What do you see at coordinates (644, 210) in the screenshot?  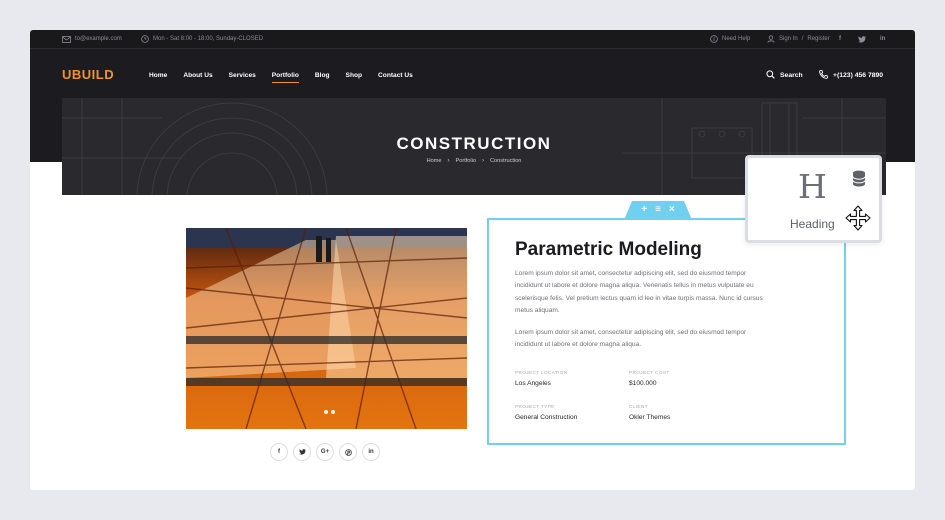 I see `add-section-button: +` at bounding box center [644, 210].